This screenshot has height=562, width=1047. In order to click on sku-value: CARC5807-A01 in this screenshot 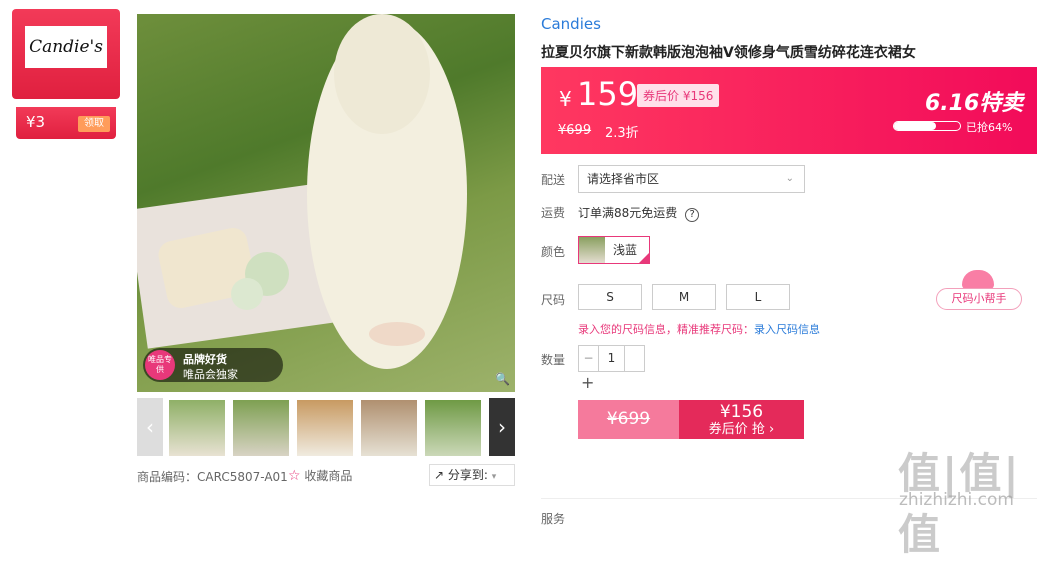, I will do `click(242, 477)`.